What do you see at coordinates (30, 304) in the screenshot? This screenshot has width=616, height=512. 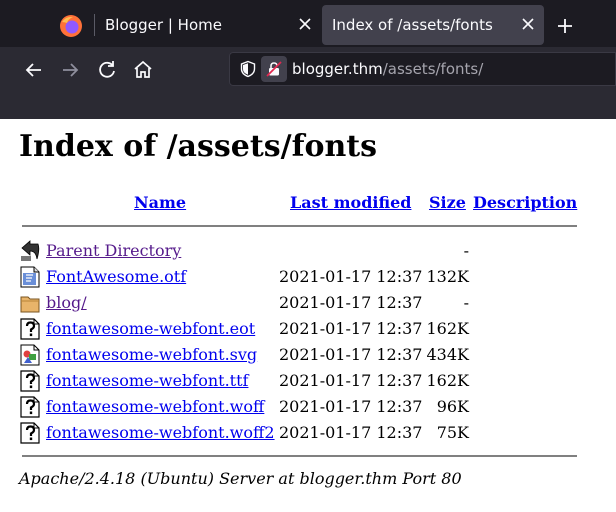 I see `folder-icon` at bounding box center [30, 304].